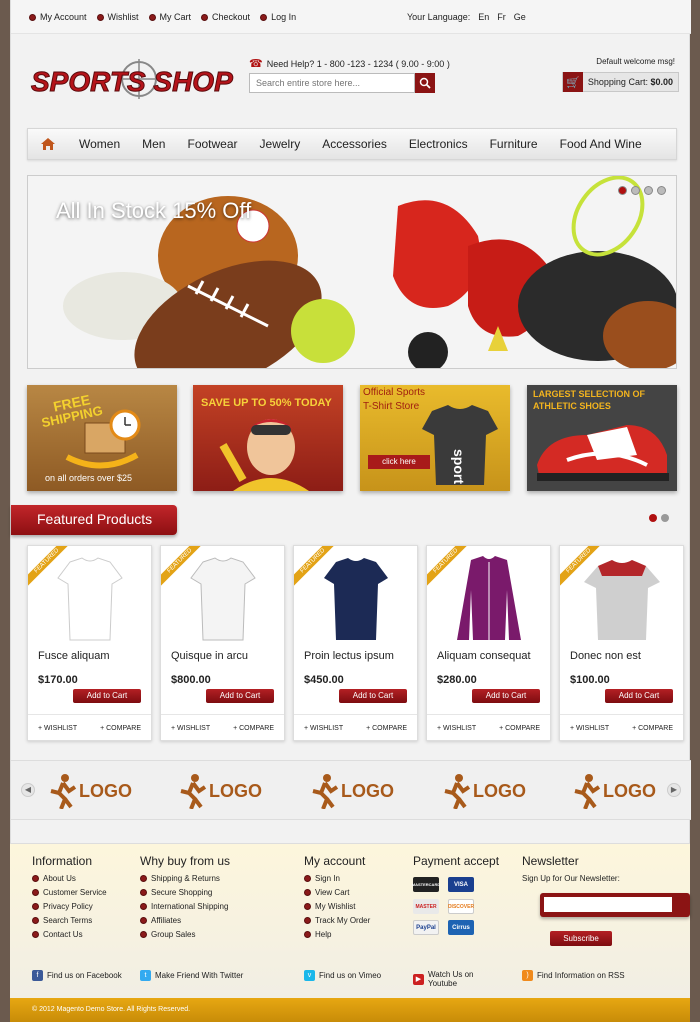 This screenshot has height=1022, width=700. I want to click on nav-food-and-wine: Food And Wine, so click(601, 144).